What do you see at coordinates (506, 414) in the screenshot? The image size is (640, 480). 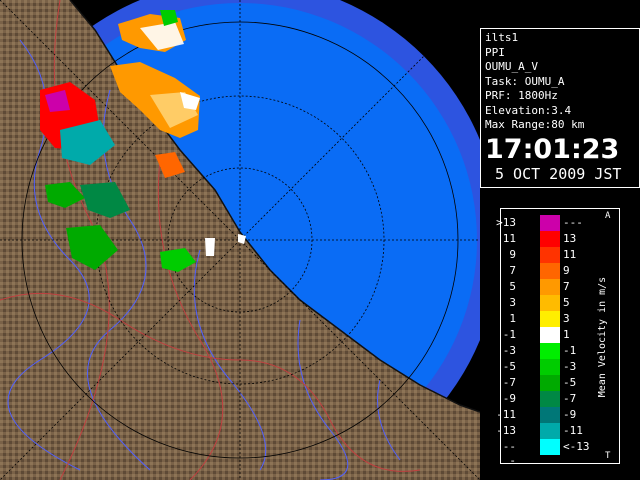 I see `legend-low: -11` at bounding box center [506, 414].